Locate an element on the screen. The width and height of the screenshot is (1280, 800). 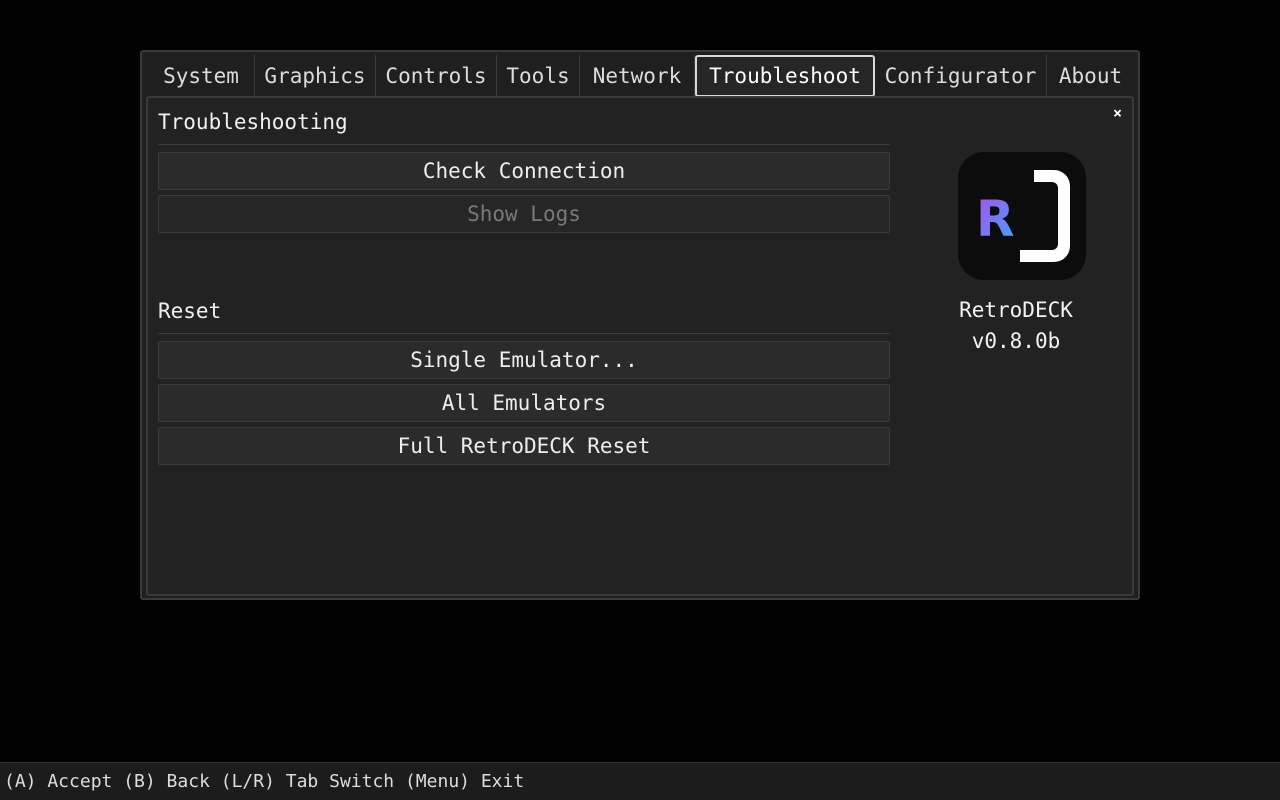
troubleshooting-heading: Troubleshooting is located at coordinates (253, 122).